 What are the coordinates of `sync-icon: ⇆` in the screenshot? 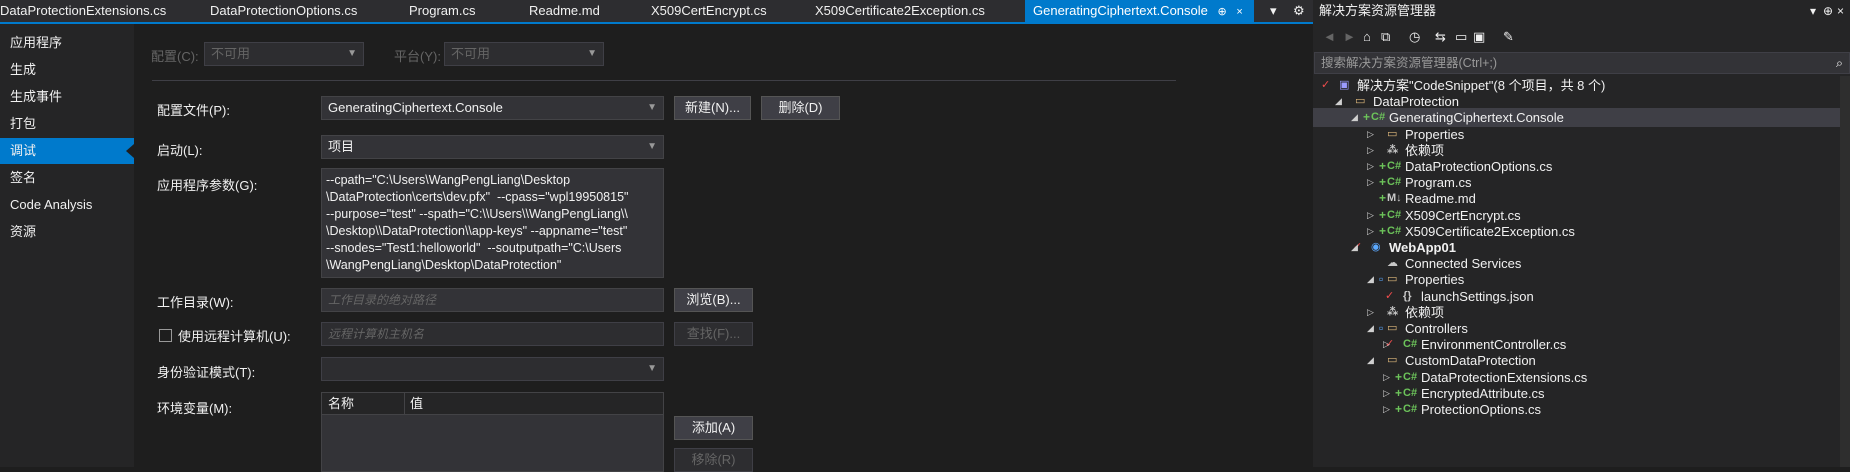 It's located at (1440, 37).